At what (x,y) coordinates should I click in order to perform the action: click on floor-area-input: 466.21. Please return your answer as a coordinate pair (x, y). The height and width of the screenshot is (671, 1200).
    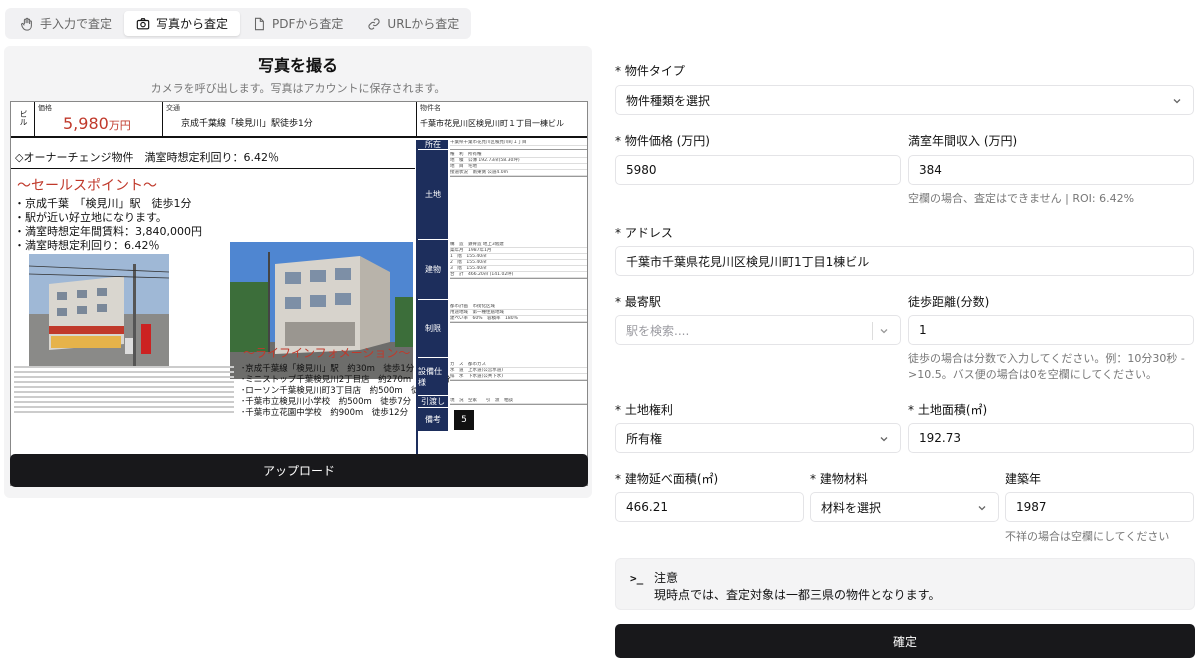
    Looking at the image, I should click on (709, 507).